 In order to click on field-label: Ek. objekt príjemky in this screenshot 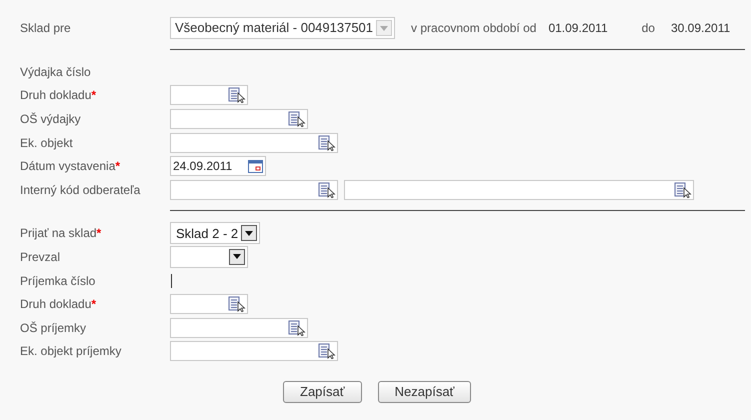, I will do `click(71, 351)`.